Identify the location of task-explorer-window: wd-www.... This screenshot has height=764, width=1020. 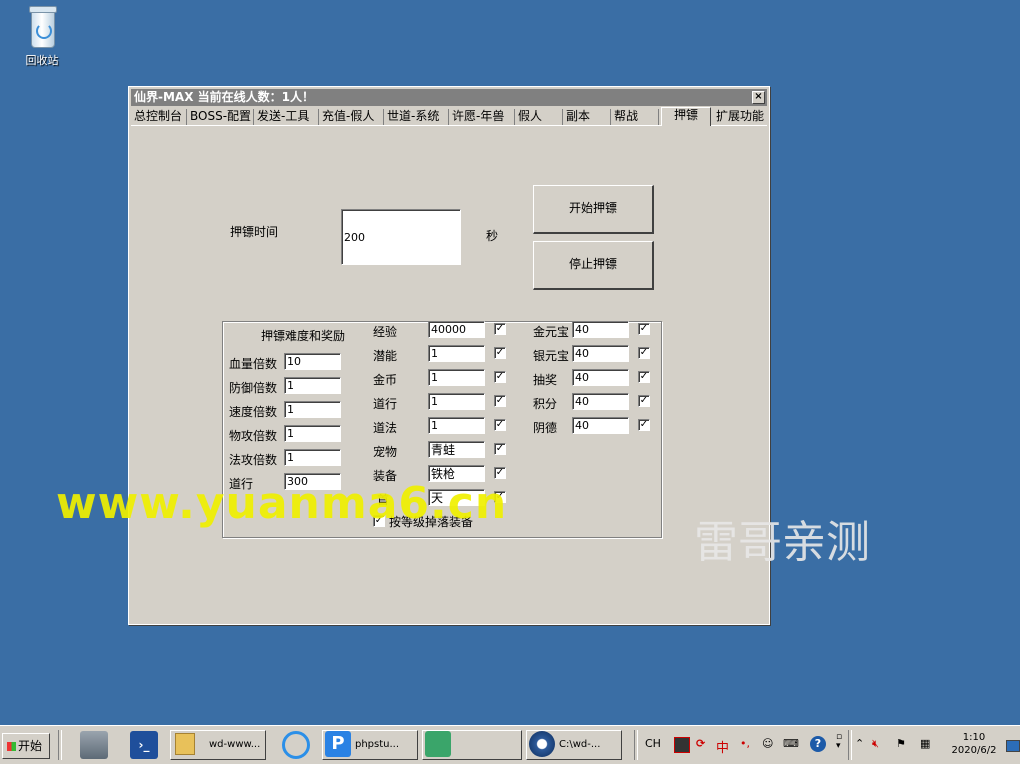
(218, 745).